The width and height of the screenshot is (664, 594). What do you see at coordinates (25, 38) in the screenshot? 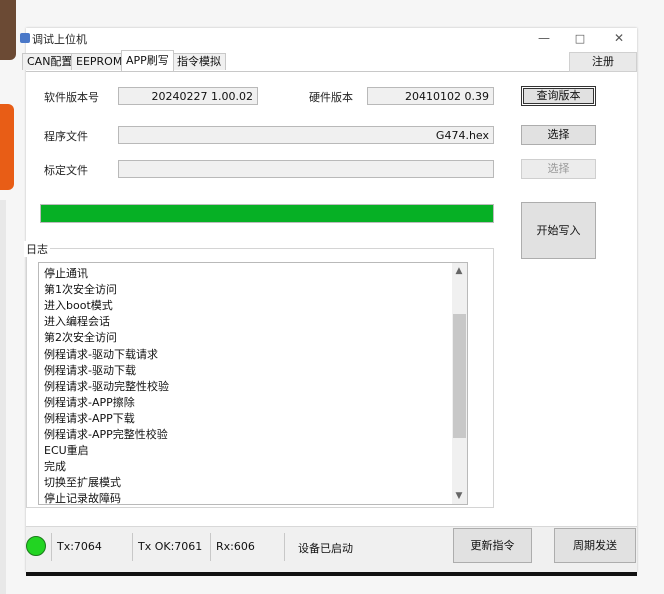
I see `app-icon` at bounding box center [25, 38].